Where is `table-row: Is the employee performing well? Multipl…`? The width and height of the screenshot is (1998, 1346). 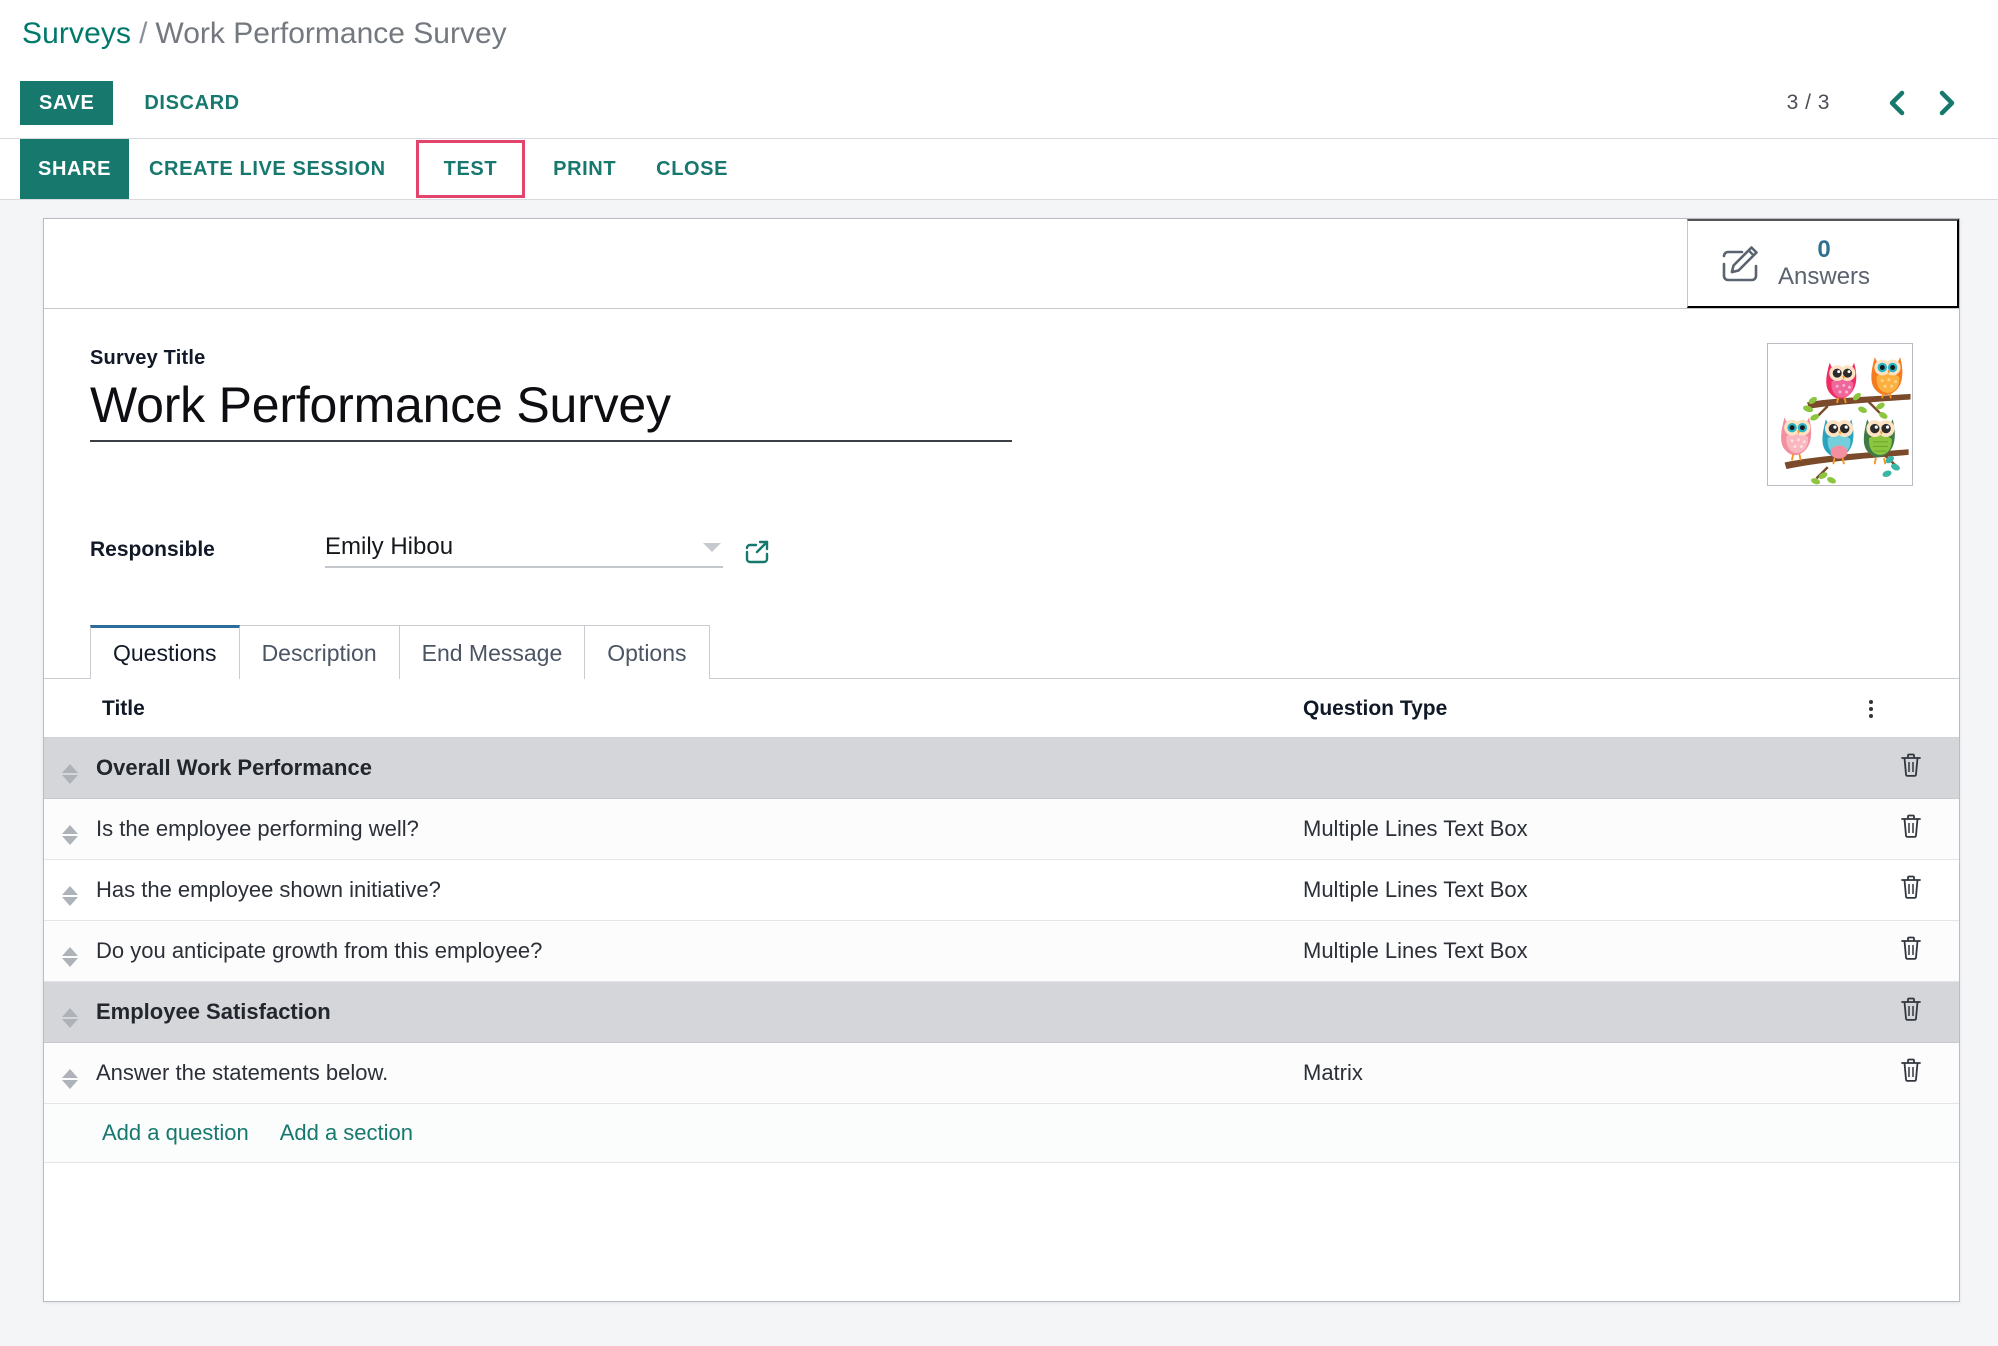 table-row: Is the employee performing well? Multipl… is located at coordinates (1001, 829).